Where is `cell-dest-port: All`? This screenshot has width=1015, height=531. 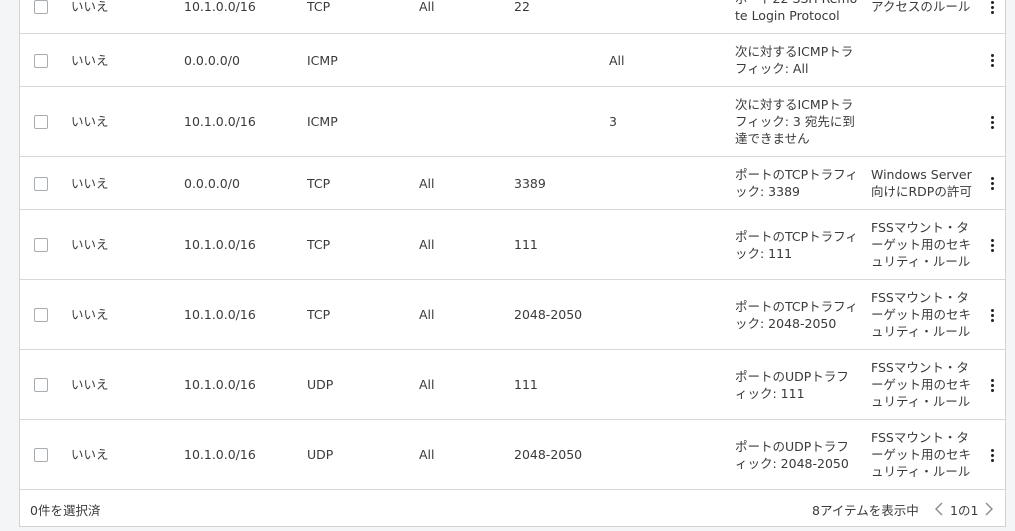 cell-dest-port: All is located at coordinates (617, 60).